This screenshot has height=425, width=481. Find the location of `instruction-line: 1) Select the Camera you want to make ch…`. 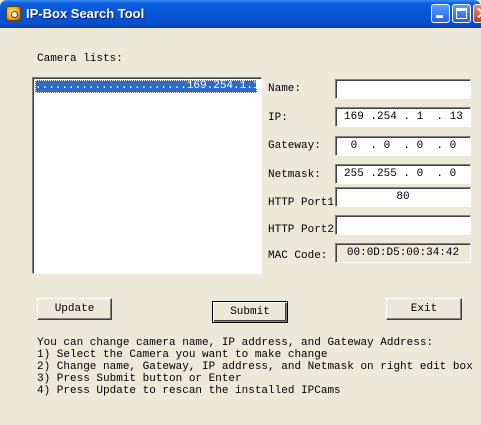

instruction-line: 1) Select the Camera you want to make ch… is located at coordinates (182, 355).